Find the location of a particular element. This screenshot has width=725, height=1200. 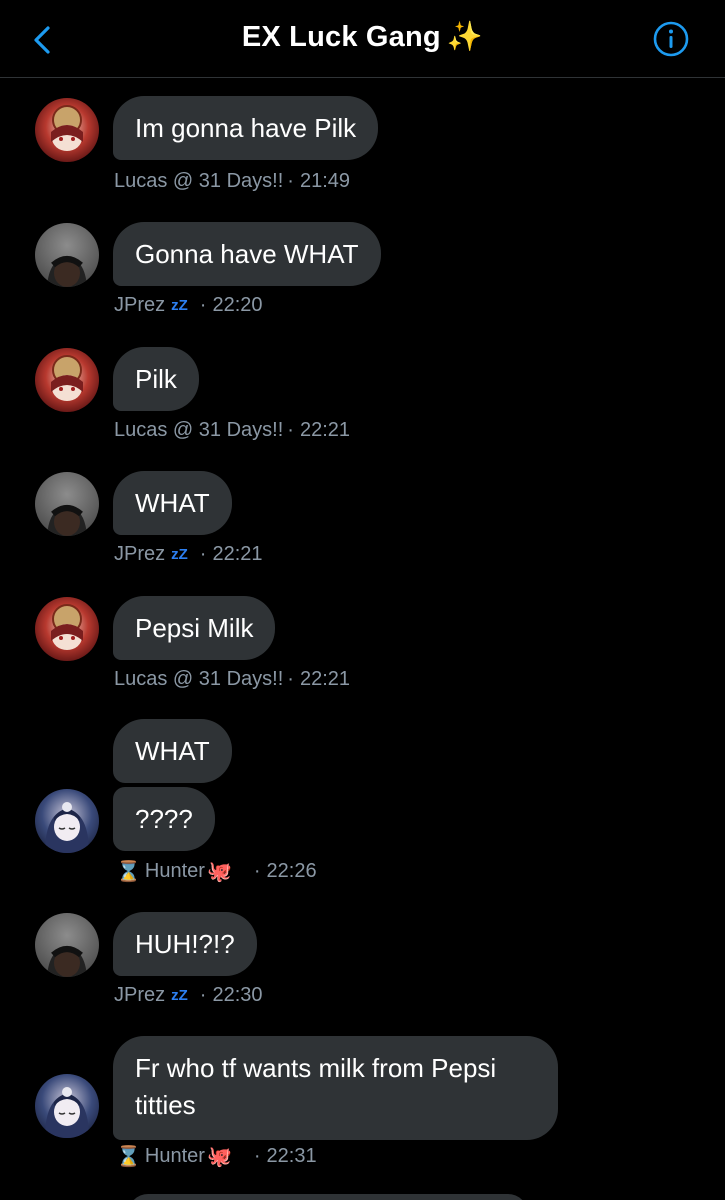

conversation-header: EX Luck Gang ✨ is located at coordinates (362, 39).